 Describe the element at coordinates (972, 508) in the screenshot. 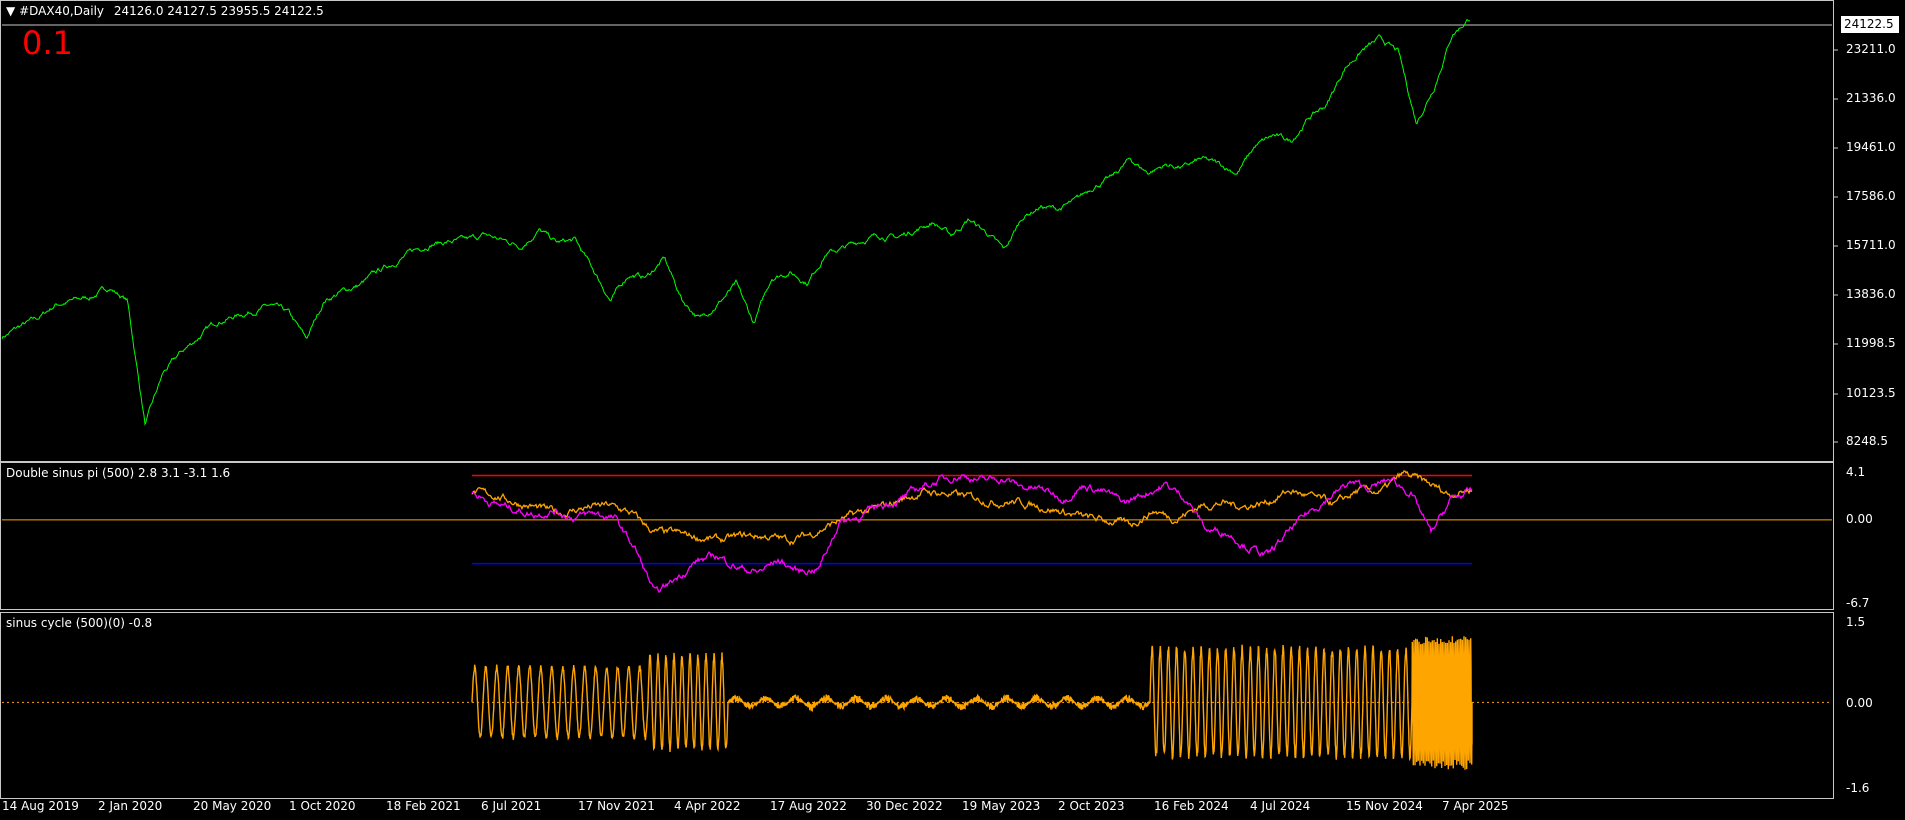

I see `osc1-orange-series` at that location.